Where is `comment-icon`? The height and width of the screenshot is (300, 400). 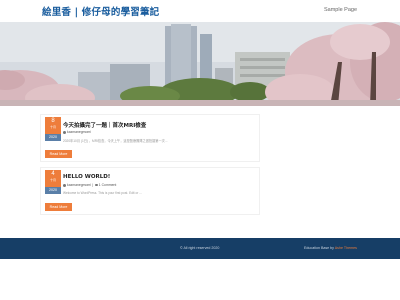
comment-icon is located at coordinates (96, 185).